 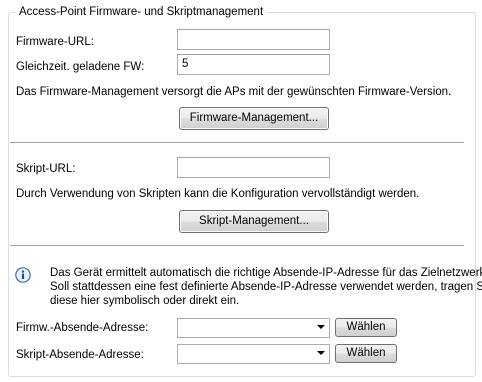 I want to click on script-source-address-label: Skript-Absende-Adresse:, so click(x=80, y=355).